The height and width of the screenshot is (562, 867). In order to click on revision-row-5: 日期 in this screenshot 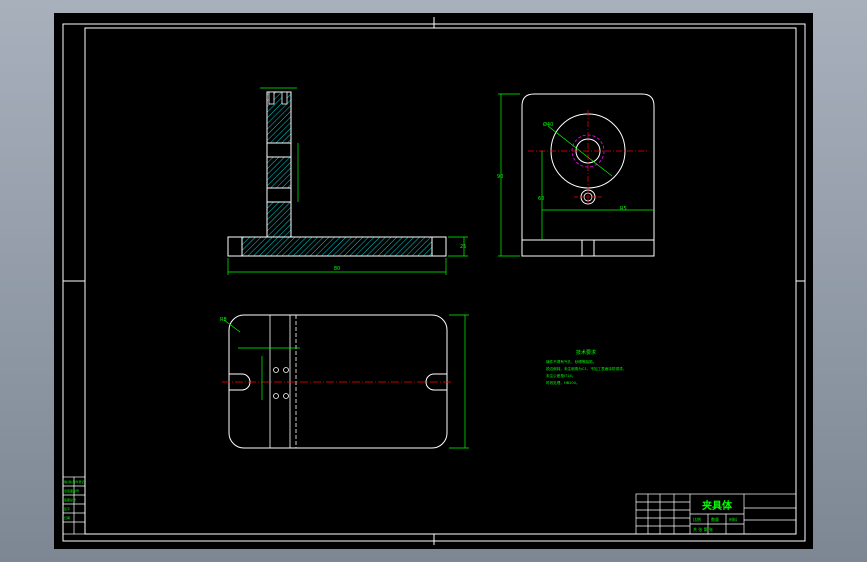, I will do `click(67, 517)`.